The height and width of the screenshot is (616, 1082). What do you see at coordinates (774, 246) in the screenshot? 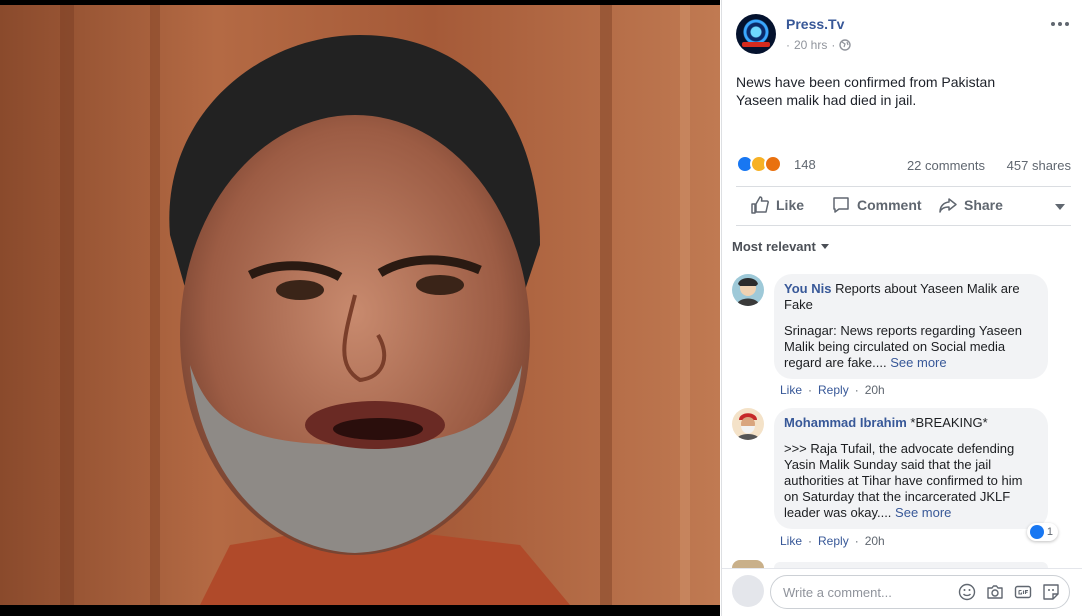
I see `sort-label: Most relevant` at bounding box center [774, 246].